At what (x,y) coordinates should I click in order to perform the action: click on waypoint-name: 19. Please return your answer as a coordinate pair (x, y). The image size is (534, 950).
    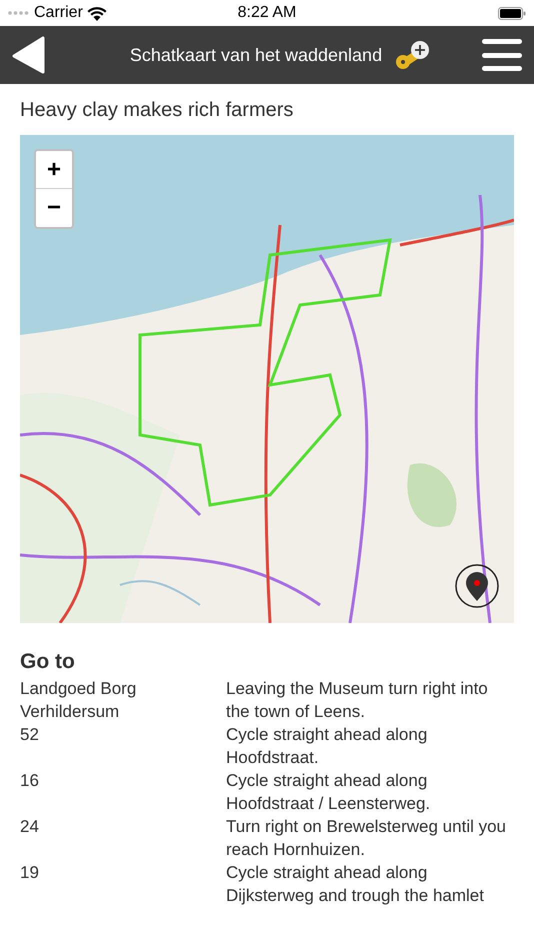
    Looking at the image, I should click on (30, 873).